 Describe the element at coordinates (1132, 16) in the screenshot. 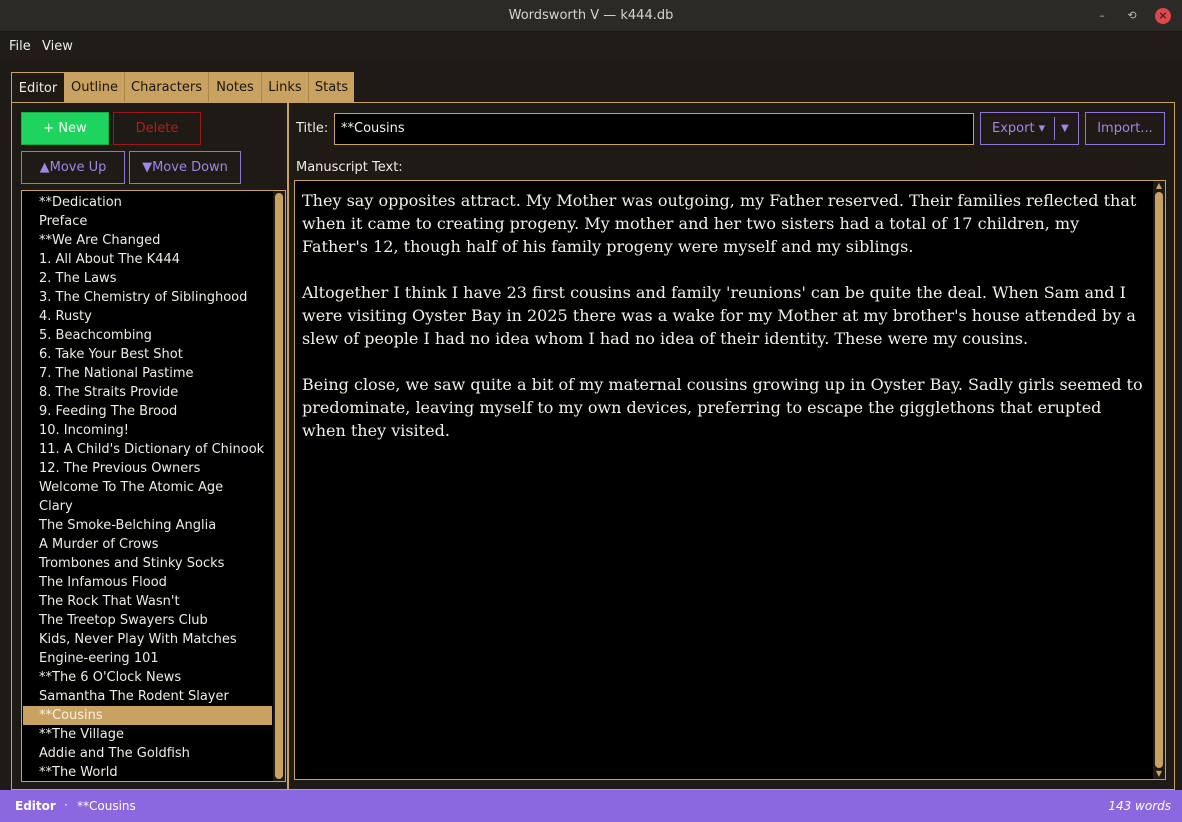

I see `restore-icon: ⟲` at that location.